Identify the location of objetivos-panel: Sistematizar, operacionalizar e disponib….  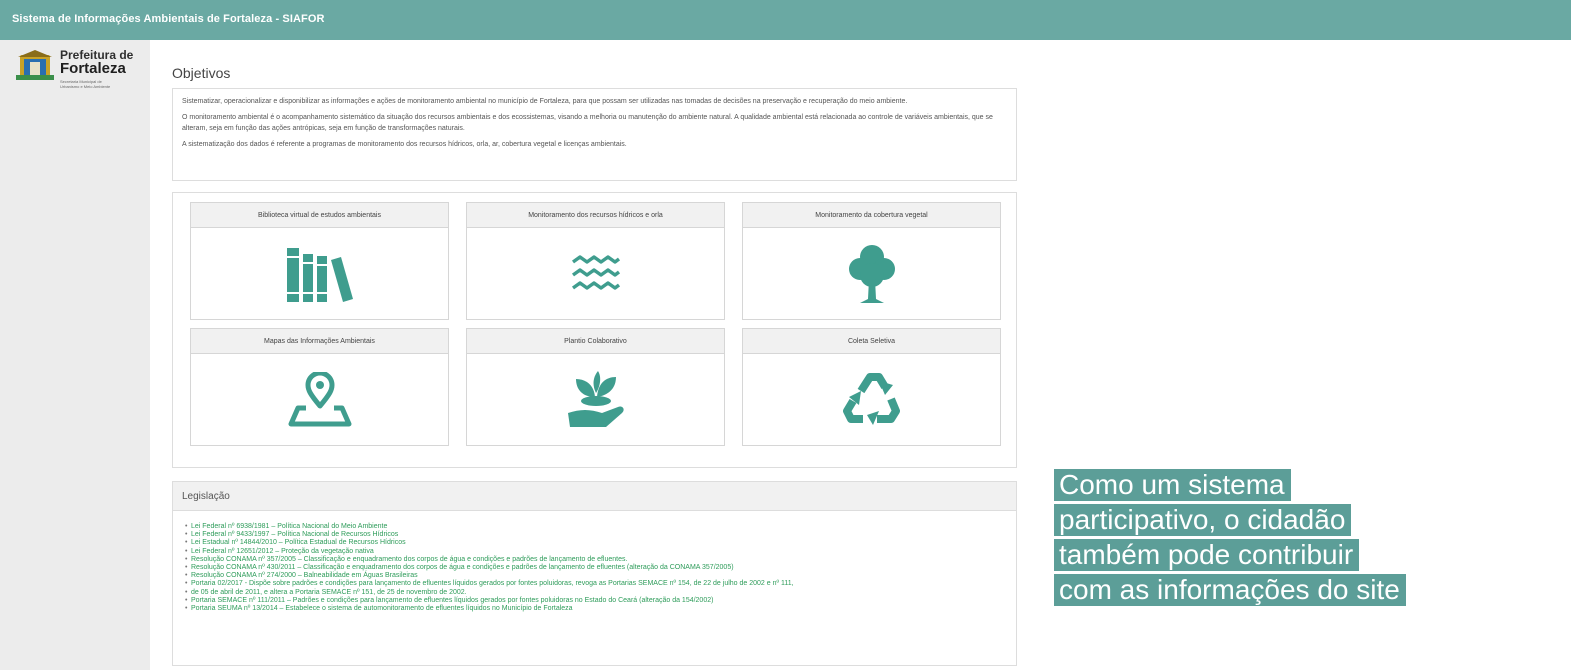
(594, 134).